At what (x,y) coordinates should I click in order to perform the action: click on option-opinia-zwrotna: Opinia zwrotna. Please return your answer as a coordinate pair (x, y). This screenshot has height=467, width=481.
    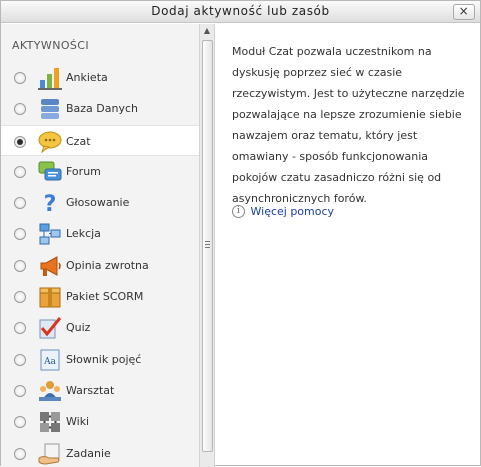
    Looking at the image, I should click on (100, 265).